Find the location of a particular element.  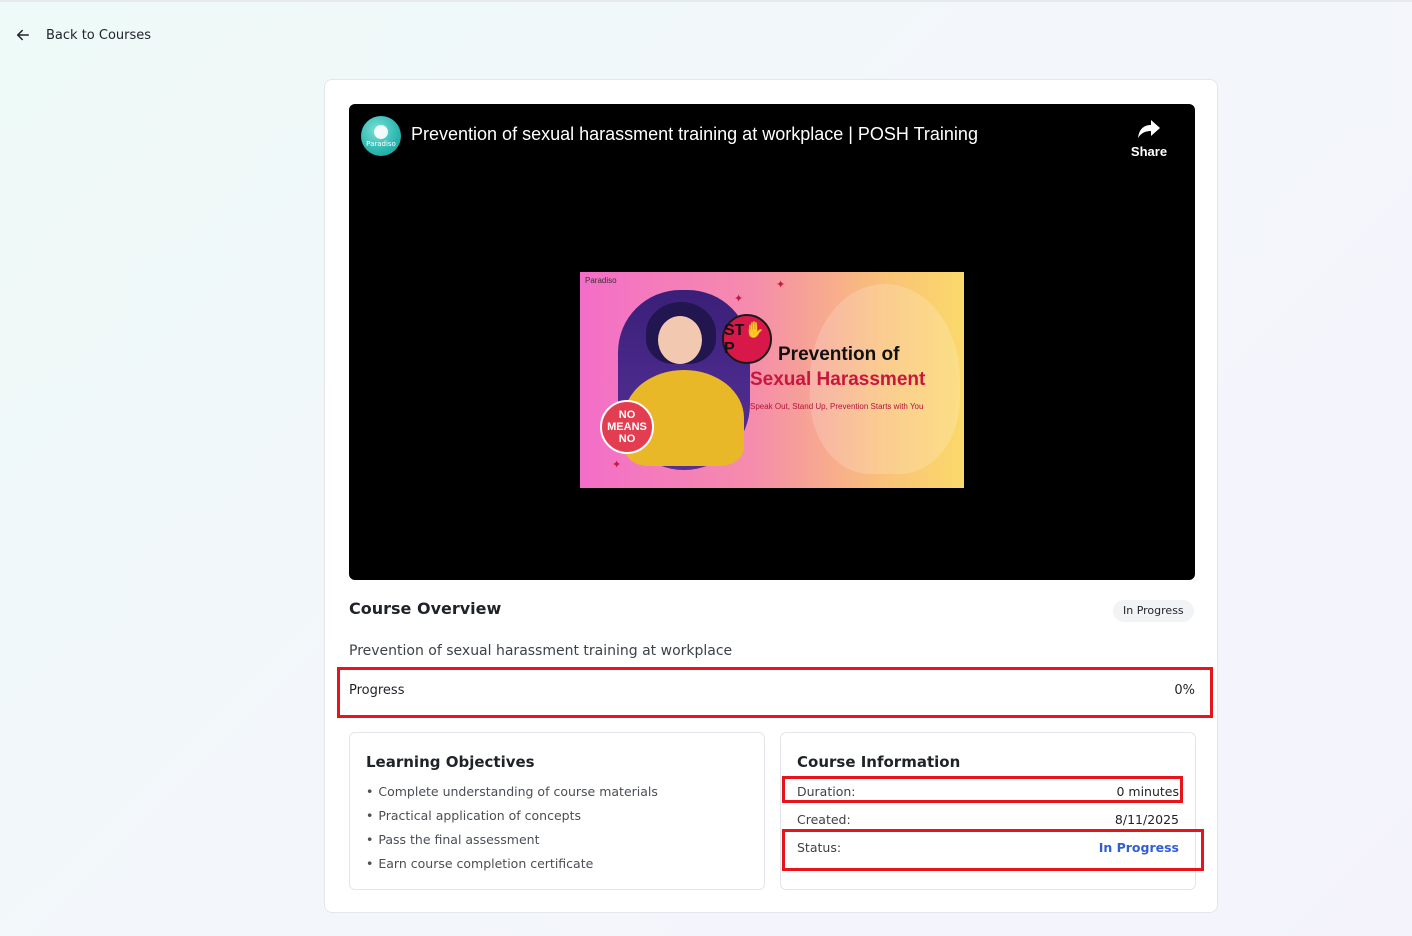

status-value: In Progress is located at coordinates (1138, 847).